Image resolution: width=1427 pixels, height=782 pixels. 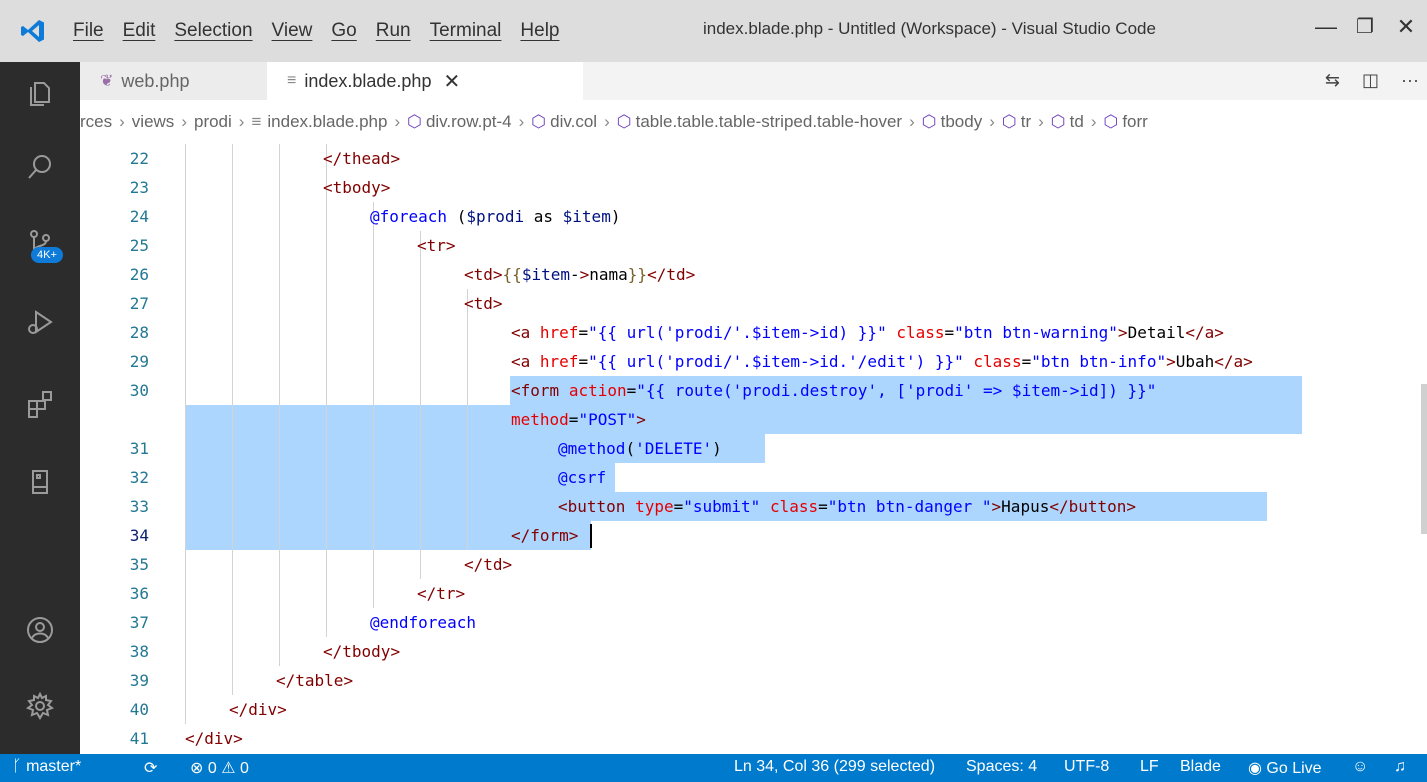 I want to click on feedback-icon: ☺, so click(x=1360, y=767).